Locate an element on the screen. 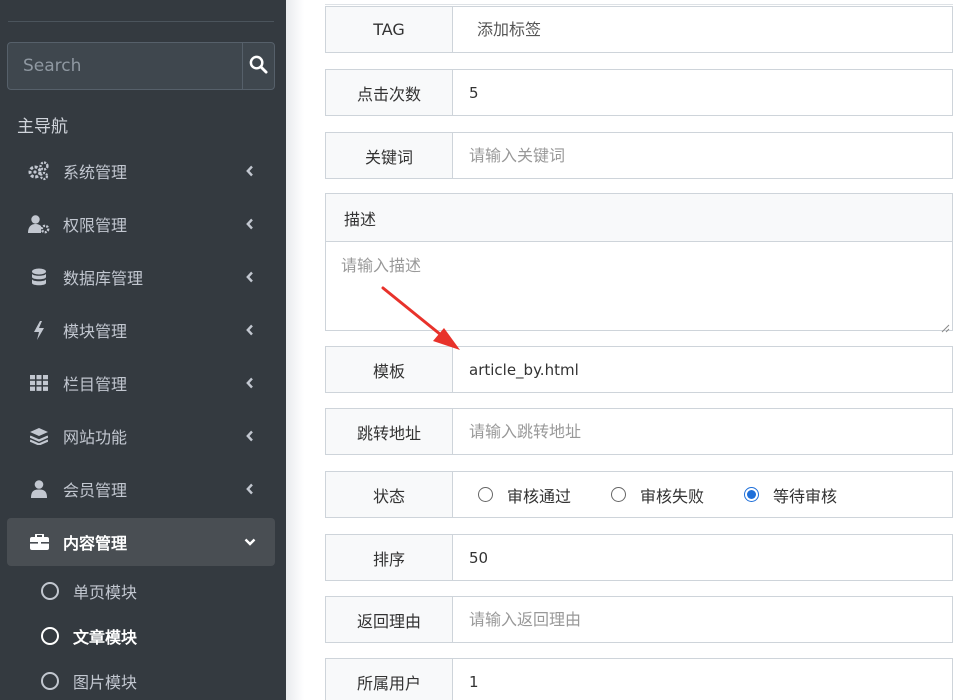 The image size is (959, 700). owner-input is located at coordinates (702, 679).